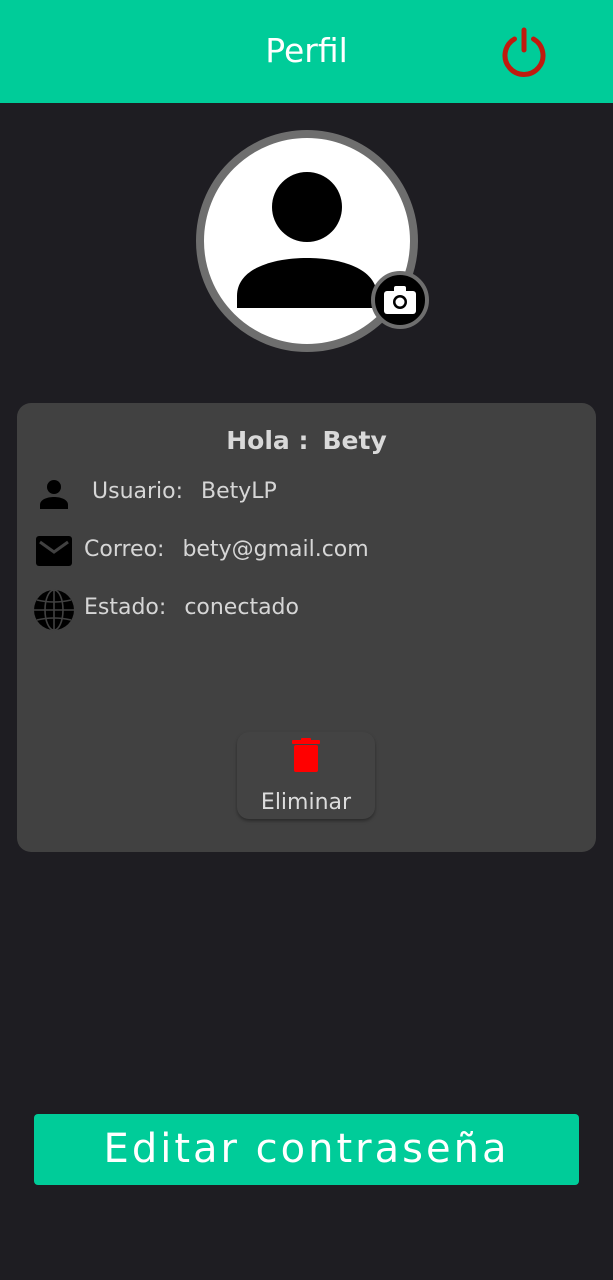 The height and width of the screenshot is (1280, 613). I want to click on user-row: Usuario: BetyLP, so click(184, 492).